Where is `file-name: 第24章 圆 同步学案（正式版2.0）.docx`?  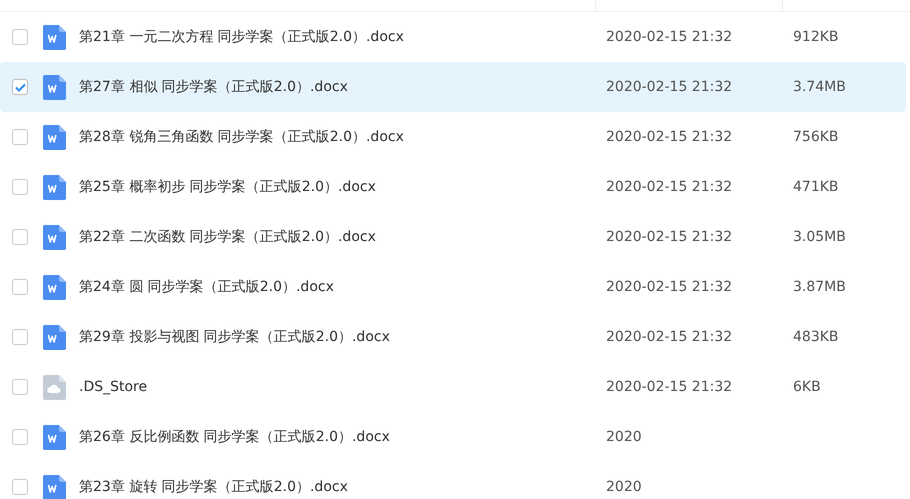 file-name: 第24章 圆 同步学案（正式版2.0）.docx is located at coordinates (207, 287).